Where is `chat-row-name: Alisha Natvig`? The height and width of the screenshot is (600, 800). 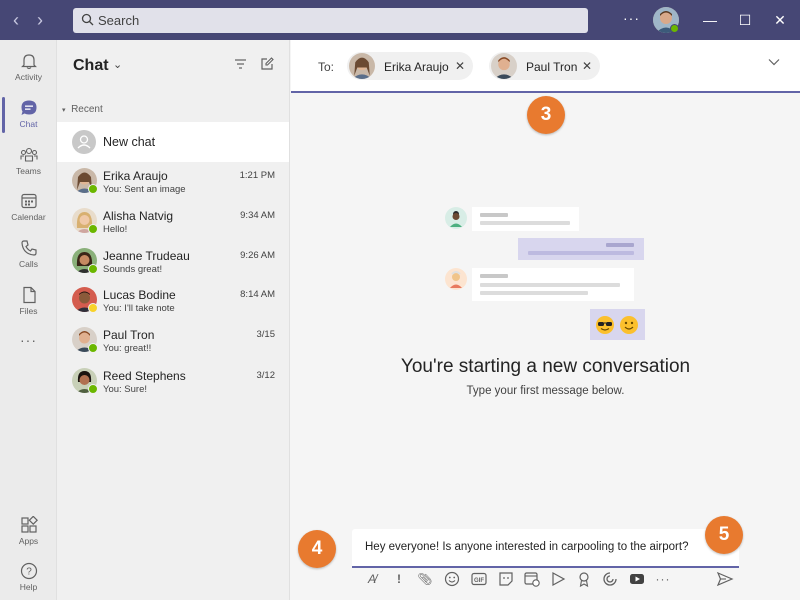
chat-row-name: Alisha Natvig is located at coordinates (138, 216).